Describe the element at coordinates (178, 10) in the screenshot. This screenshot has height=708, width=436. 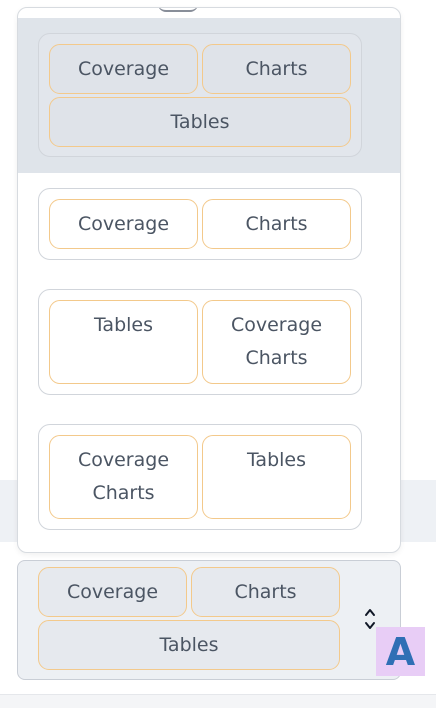
I see `dropdown-top-edge` at that location.